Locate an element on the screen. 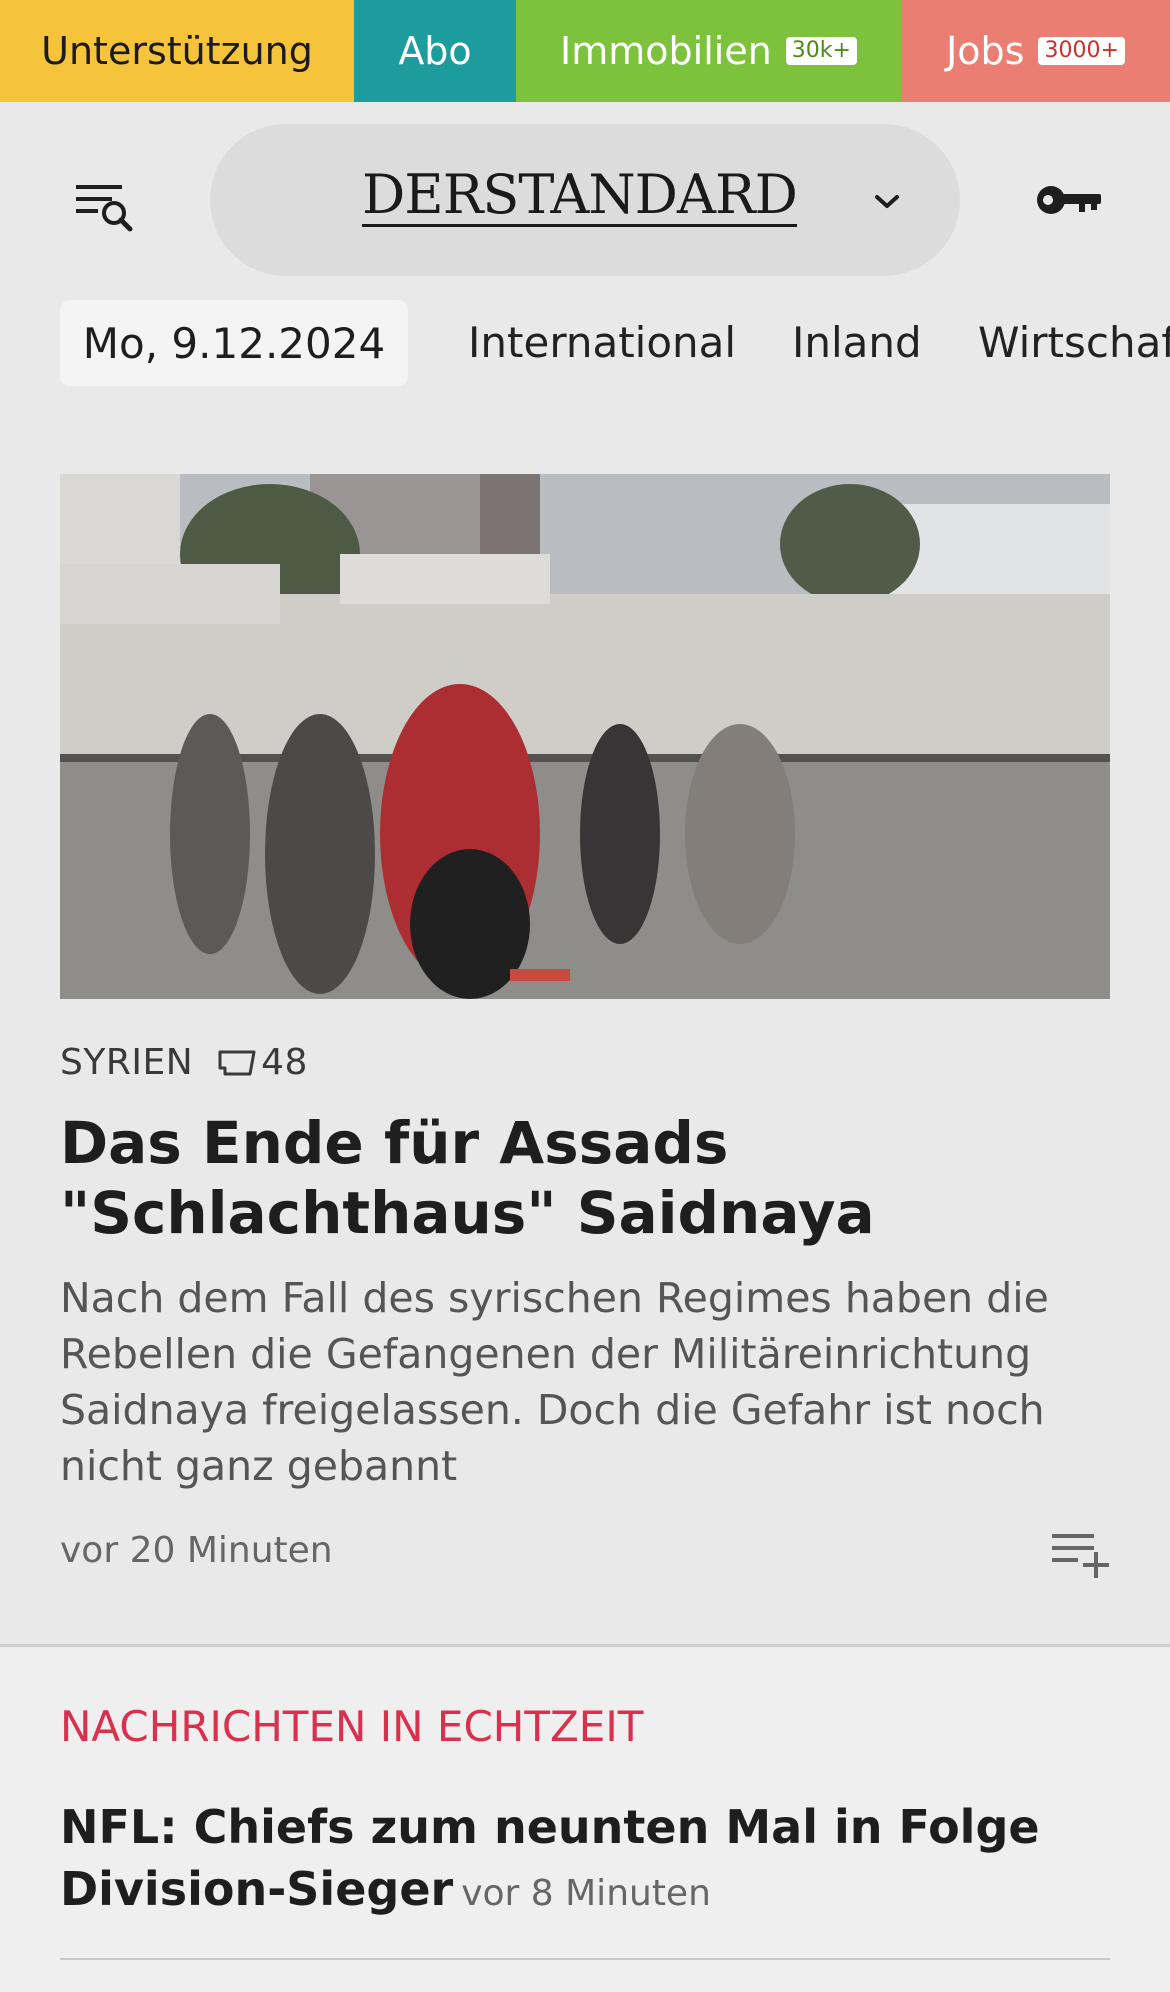 The width and height of the screenshot is (1170, 1992). menu-search-button is located at coordinates (105, 205).